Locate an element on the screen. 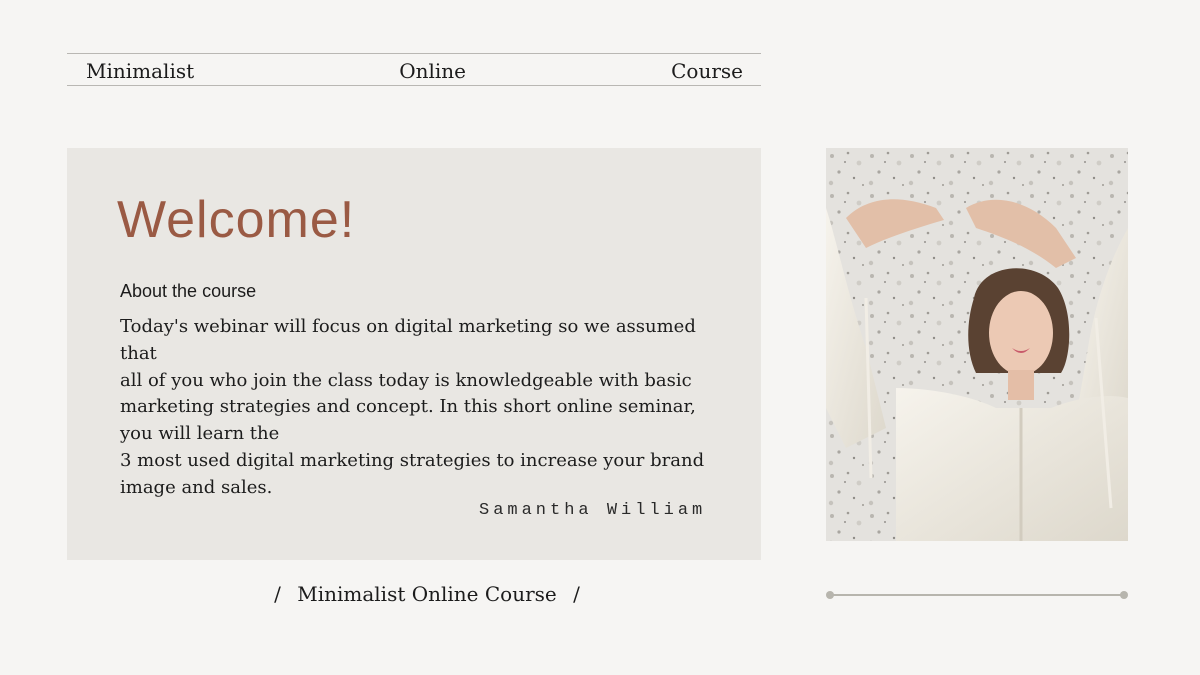 This screenshot has height=675, width=1200. header-word-minimalist: Minimalist is located at coordinates (140, 71).